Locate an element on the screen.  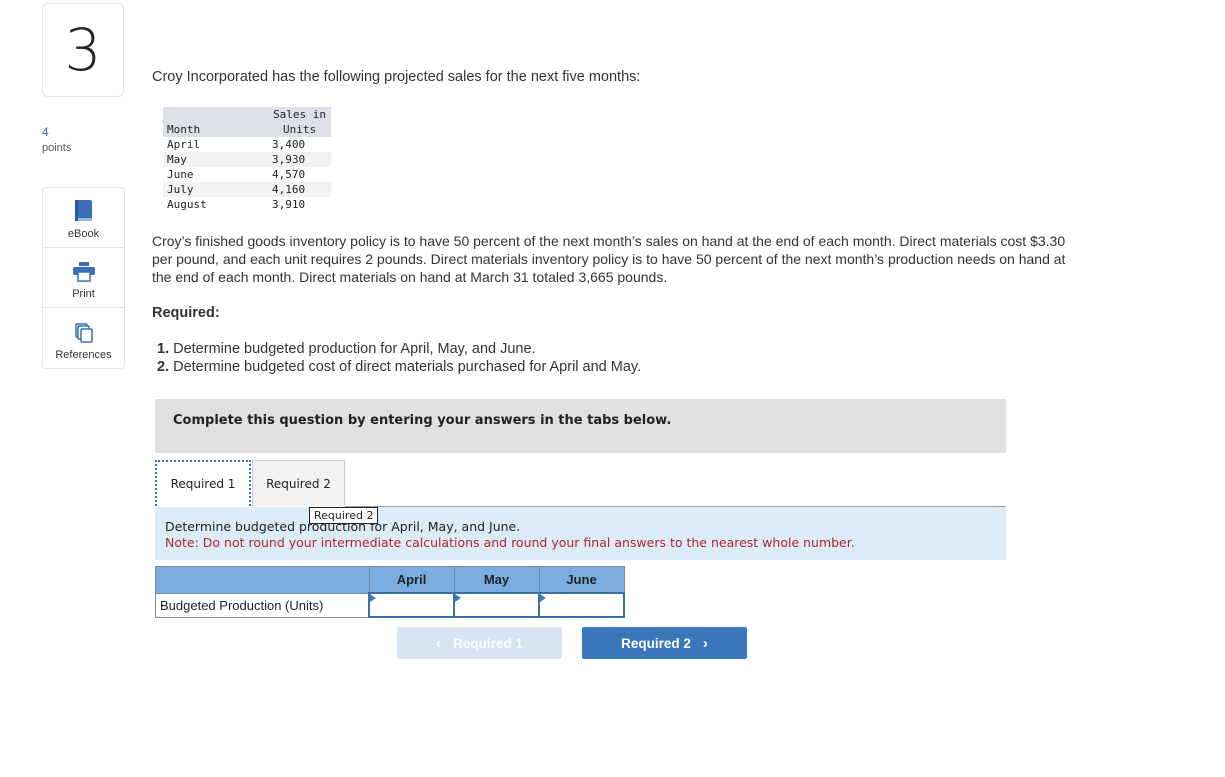
answer-header-row: April May June is located at coordinates (390, 580).